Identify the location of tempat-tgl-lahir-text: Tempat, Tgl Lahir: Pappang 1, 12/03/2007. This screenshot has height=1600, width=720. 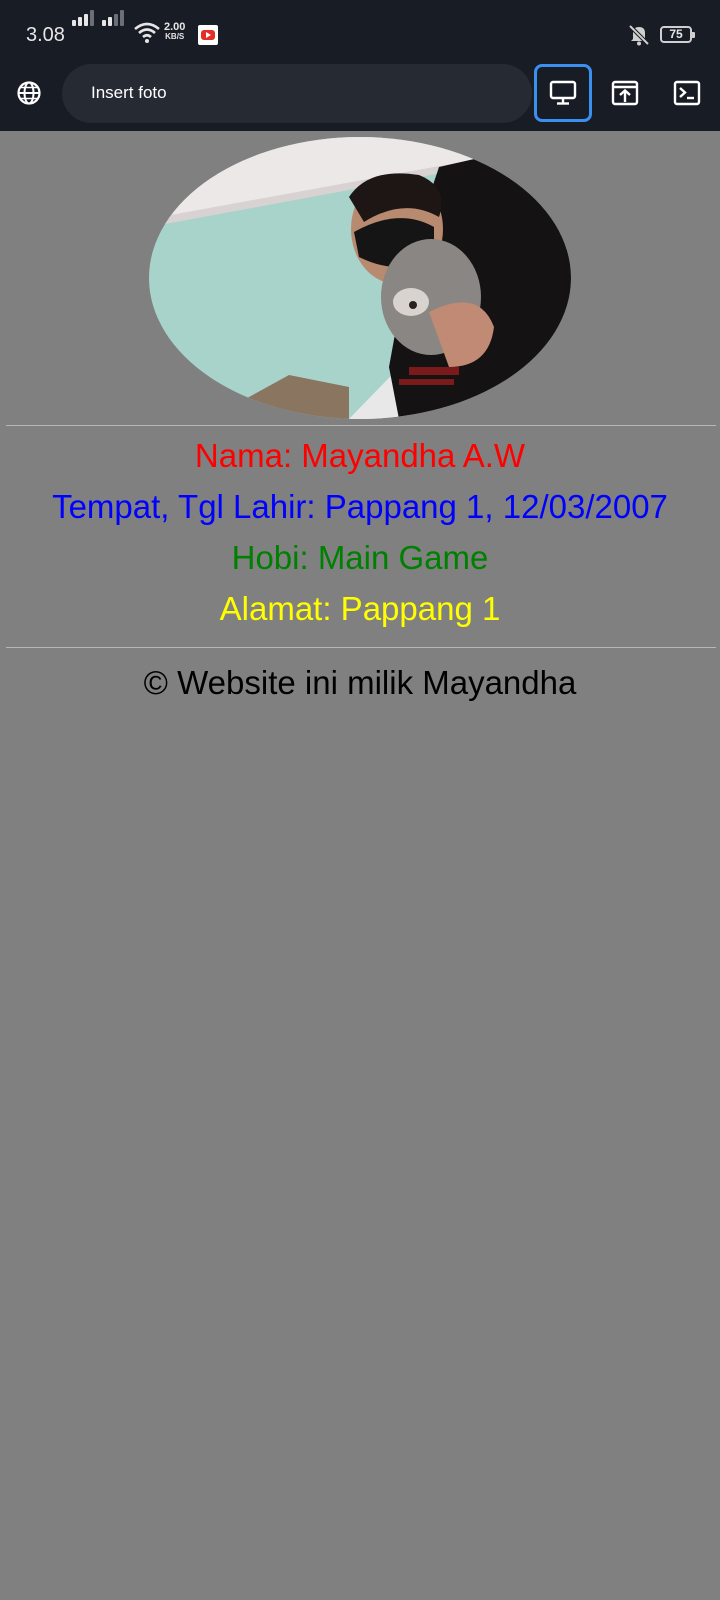
(360, 506).